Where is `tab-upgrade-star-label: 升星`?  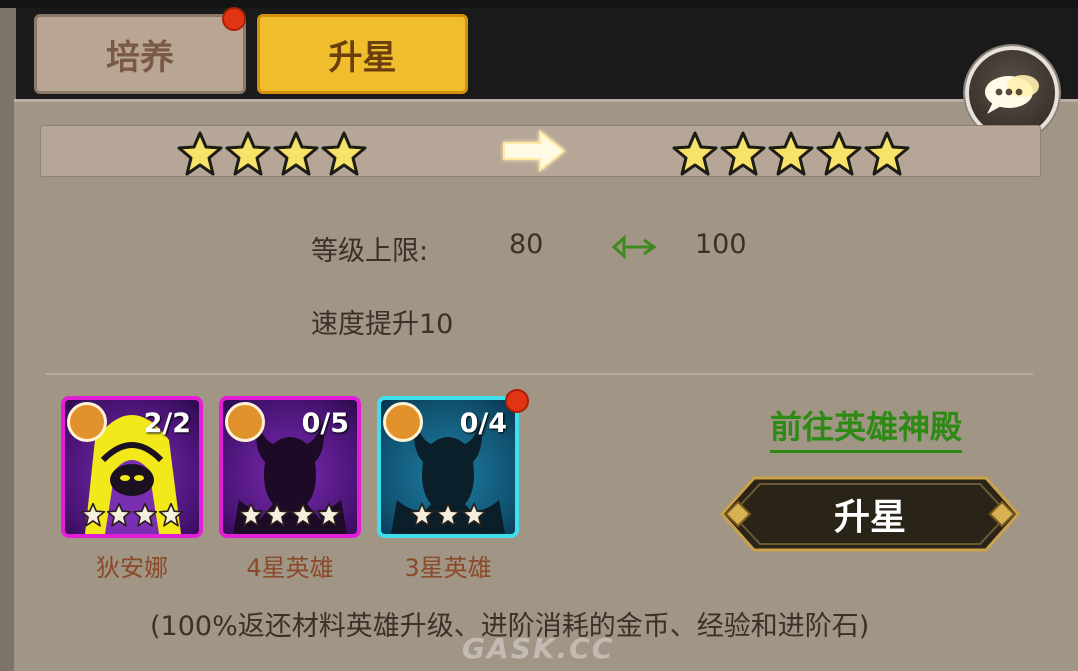
tab-upgrade-star-label: 升星 is located at coordinates (362, 57).